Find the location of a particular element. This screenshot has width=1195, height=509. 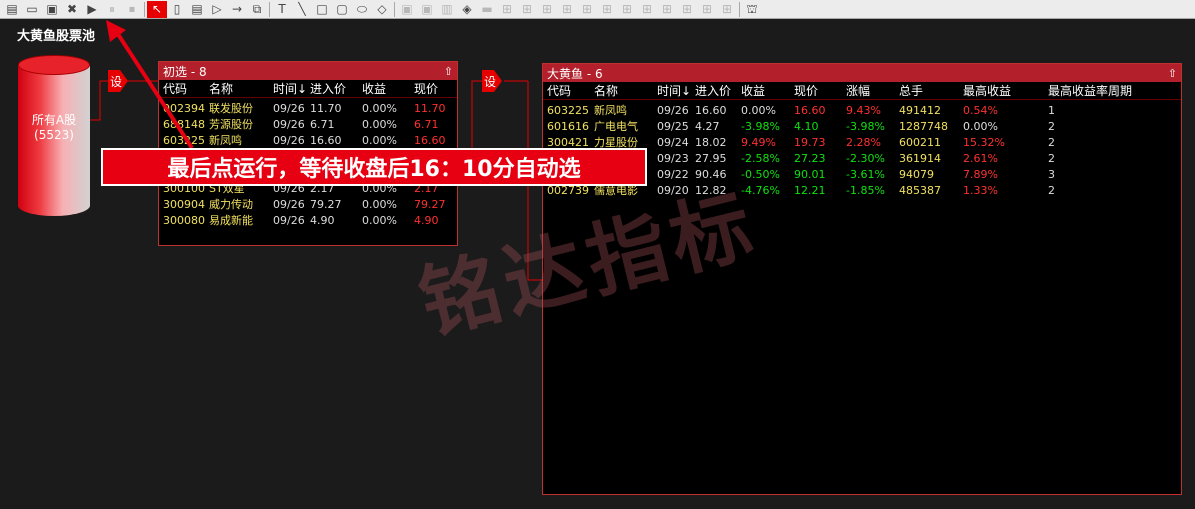

ellipse-tool-icon: ⬭ is located at coordinates (362, 9).